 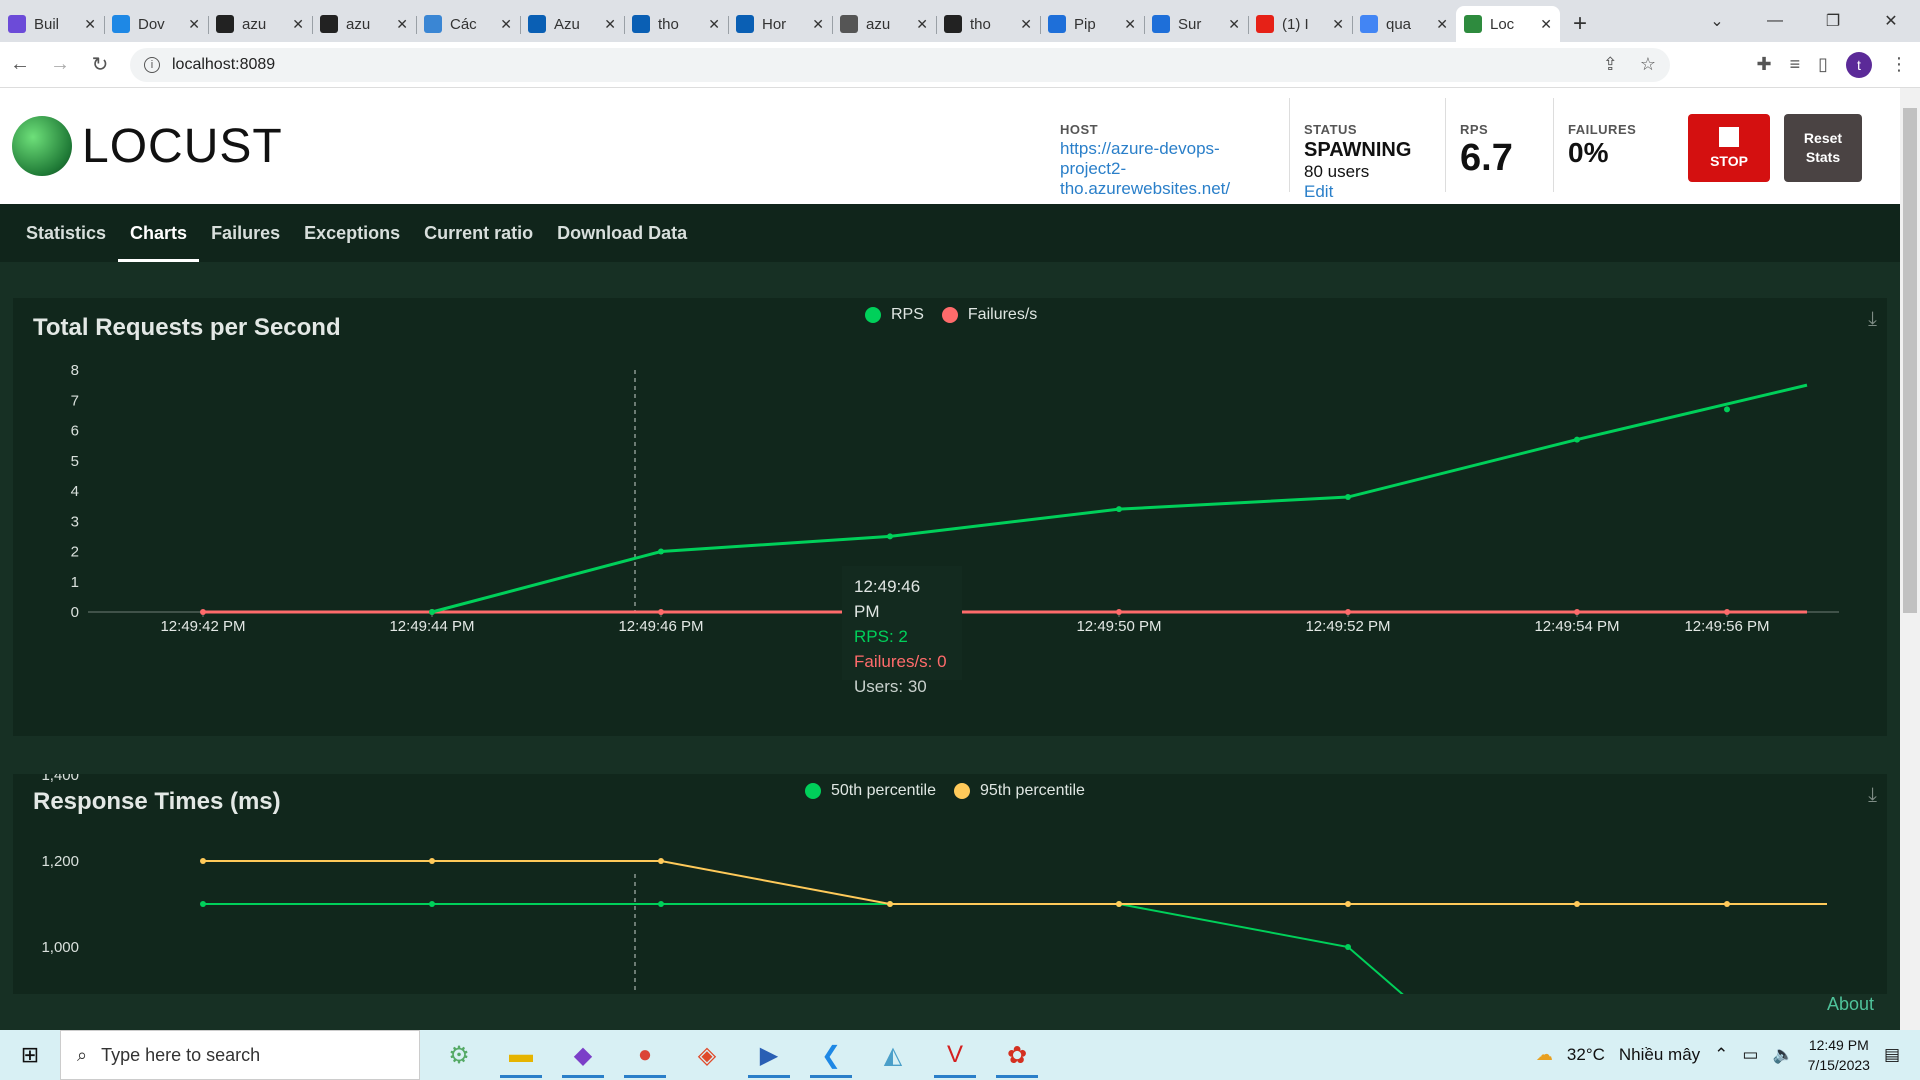 What do you see at coordinates (1729, 148) in the screenshot?
I see `stop-button: STOP` at bounding box center [1729, 148].